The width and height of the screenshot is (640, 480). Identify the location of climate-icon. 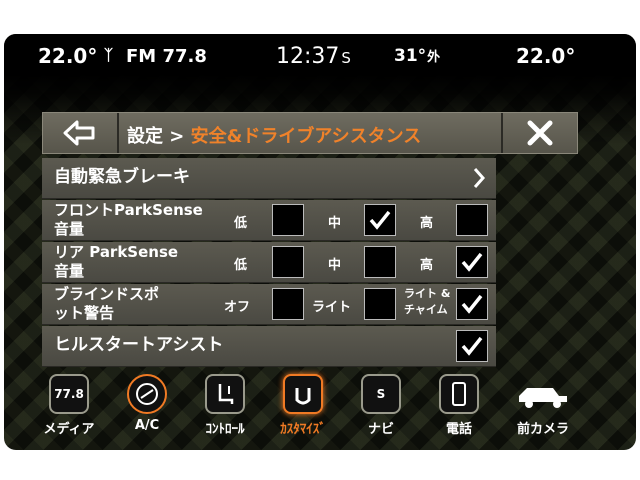
(147, 394).